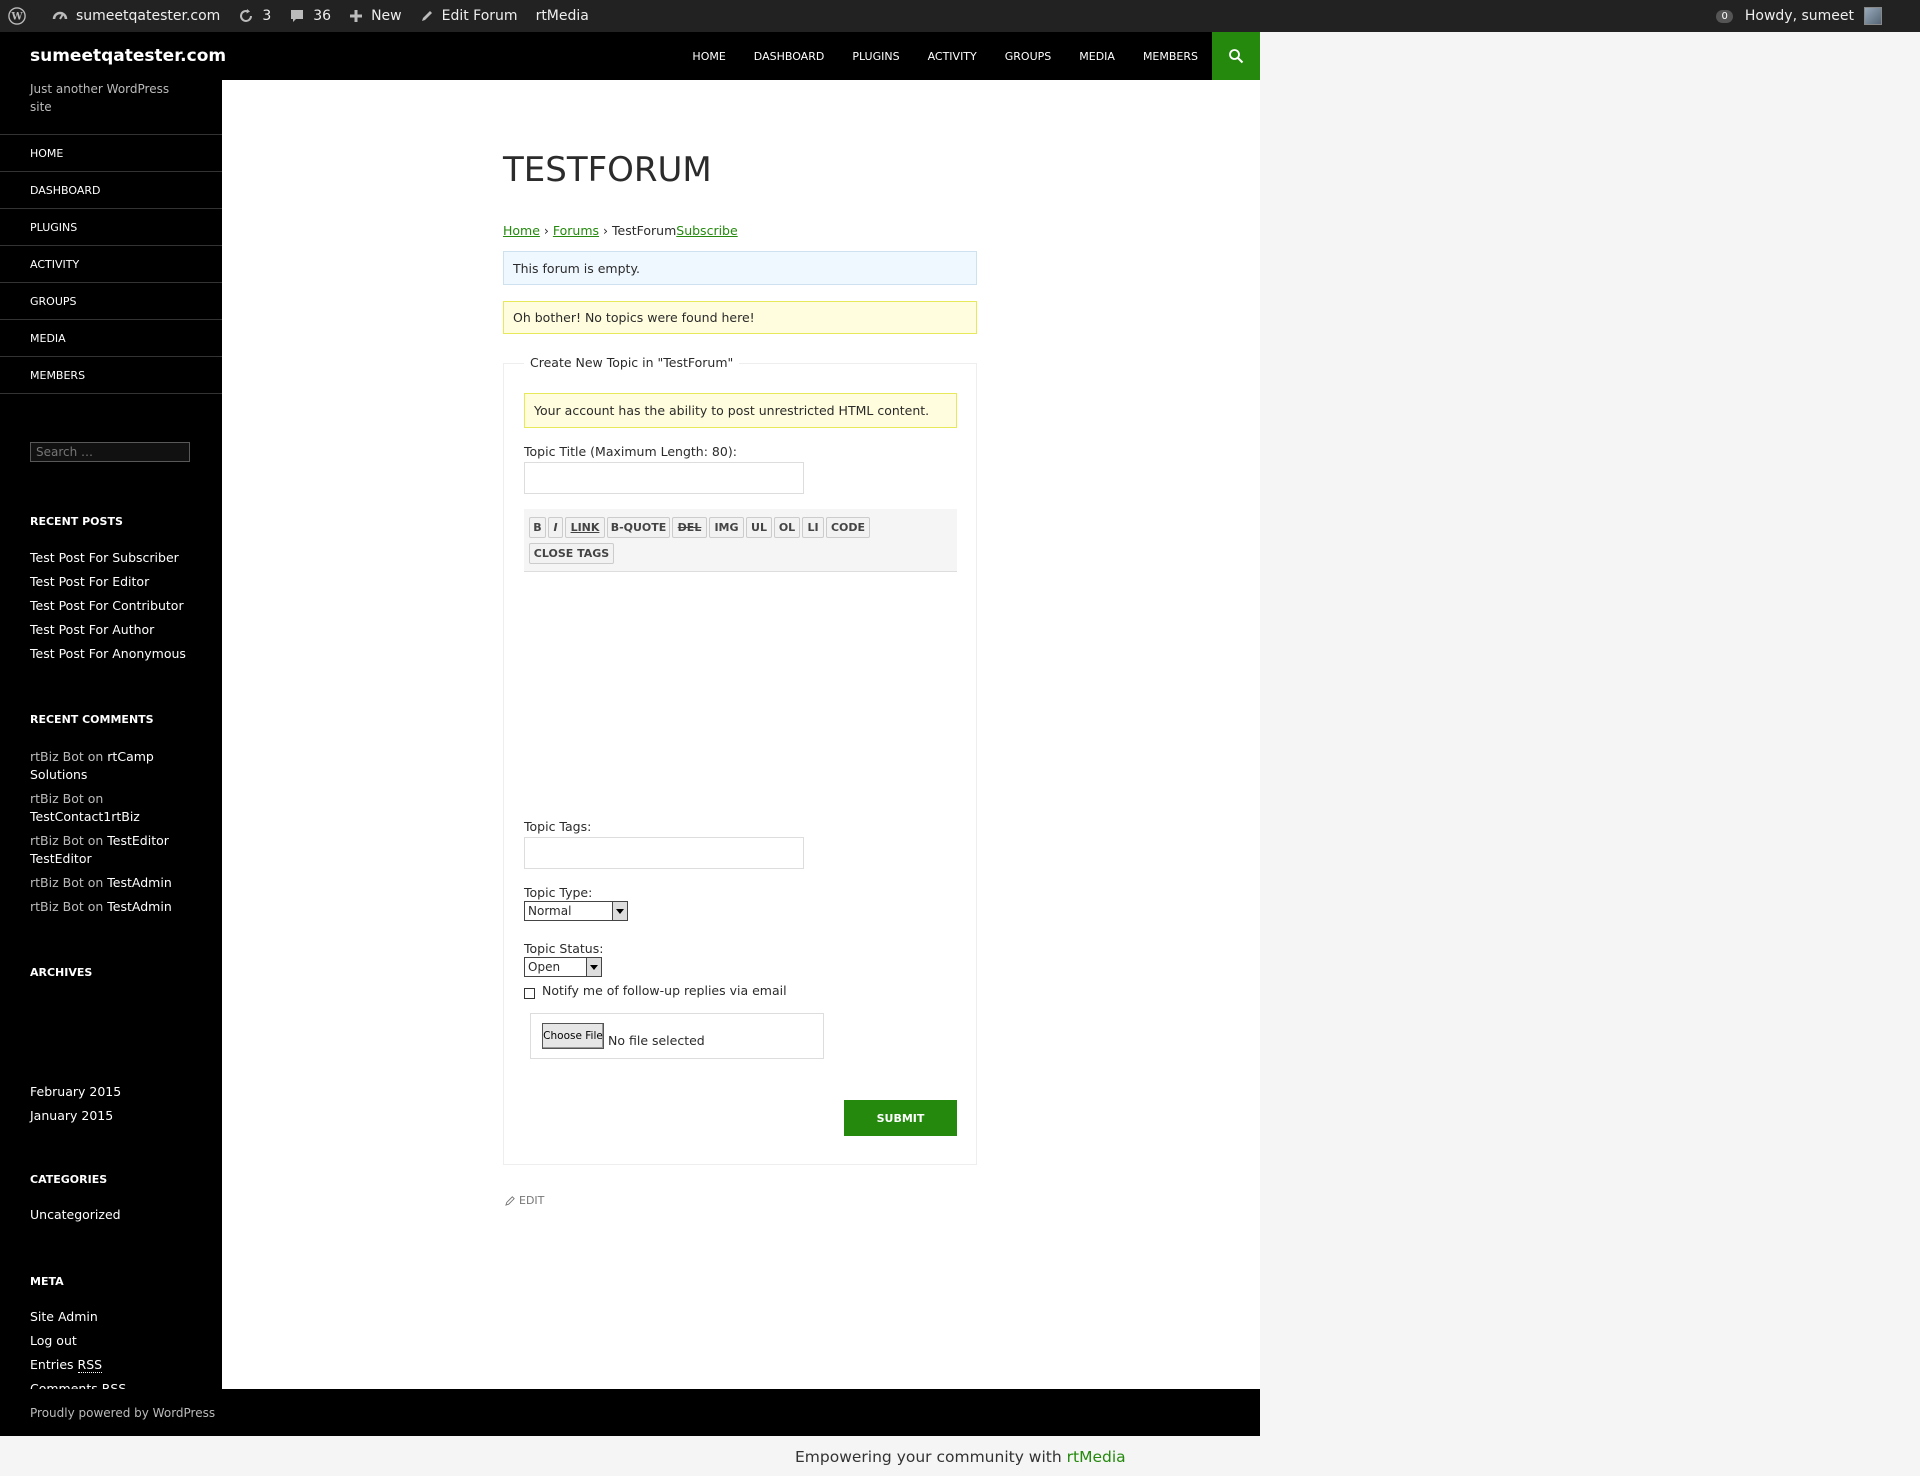  I want to click on quicktag-li-button: LI, so click(813, 527).